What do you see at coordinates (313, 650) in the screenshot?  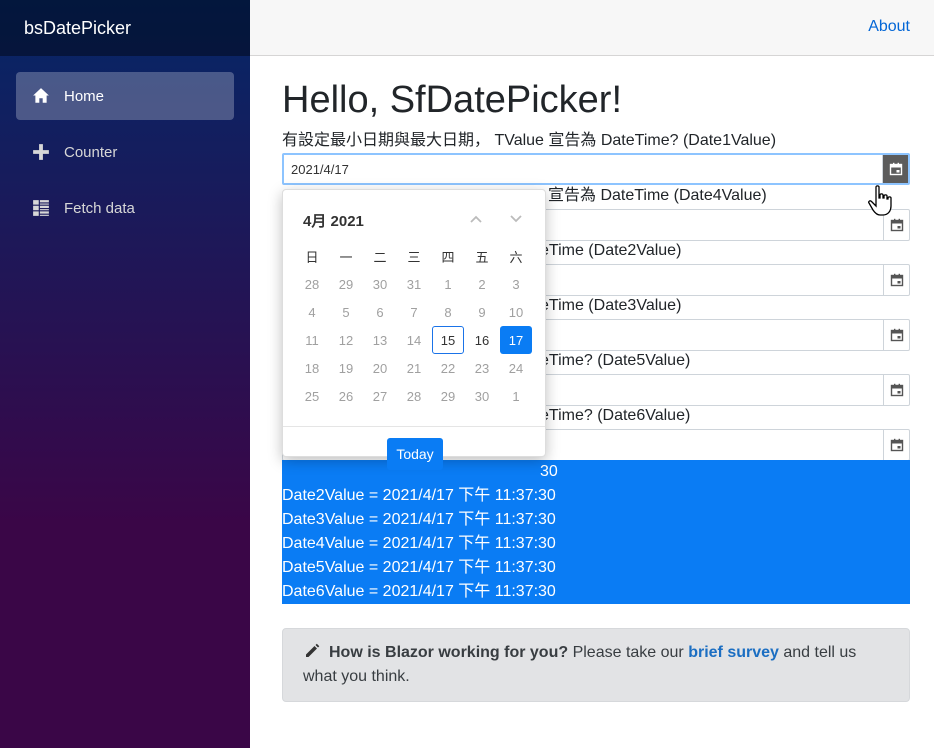 I see `pencil-icon` at bounding box center [313, 650].